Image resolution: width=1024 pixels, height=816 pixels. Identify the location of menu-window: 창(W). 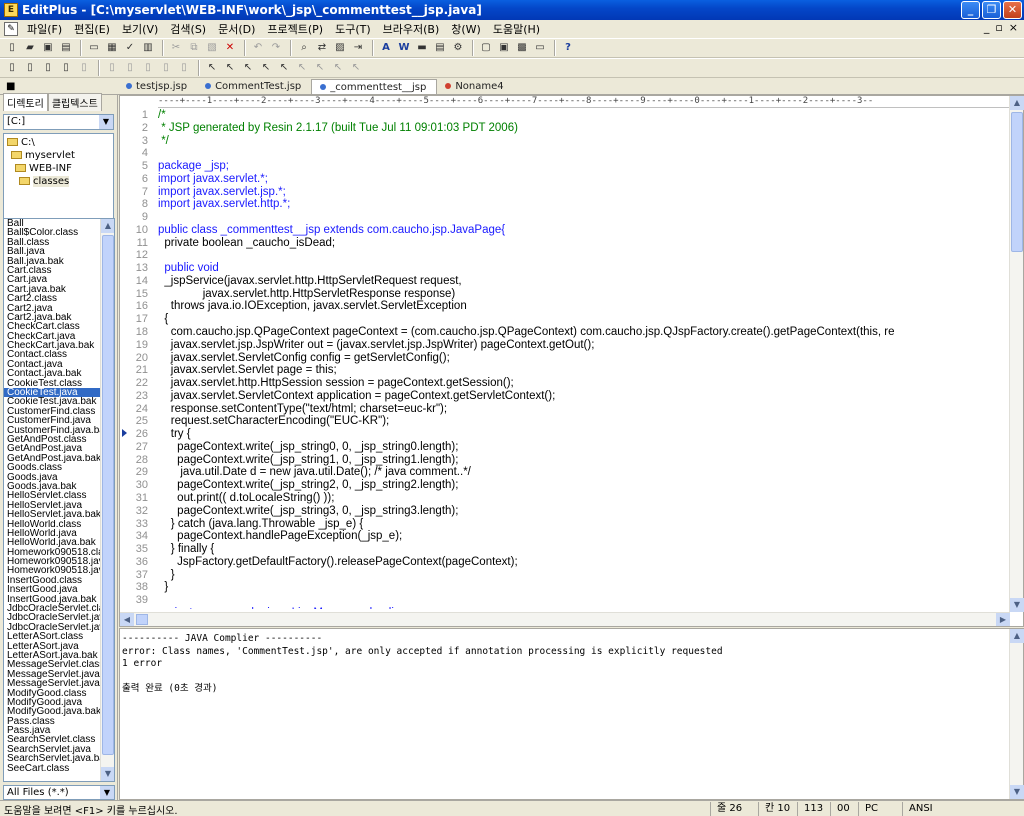
(466, 29).